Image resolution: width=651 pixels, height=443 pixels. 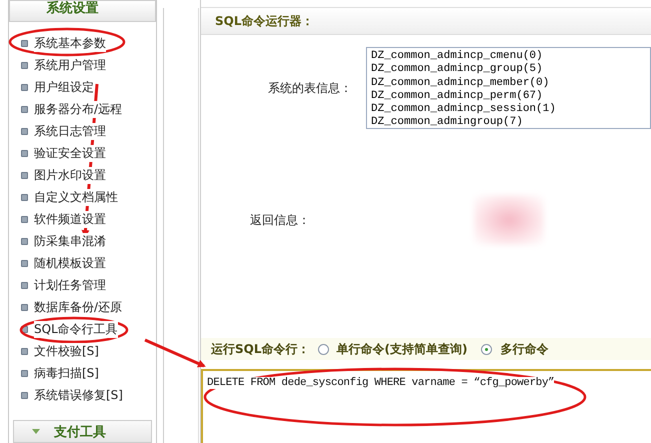 What do you see at coordinates (66, 373) in the screenshot?
I see `sidebar-item: 病毒扫描[S]` at bounding box center [66, 373].